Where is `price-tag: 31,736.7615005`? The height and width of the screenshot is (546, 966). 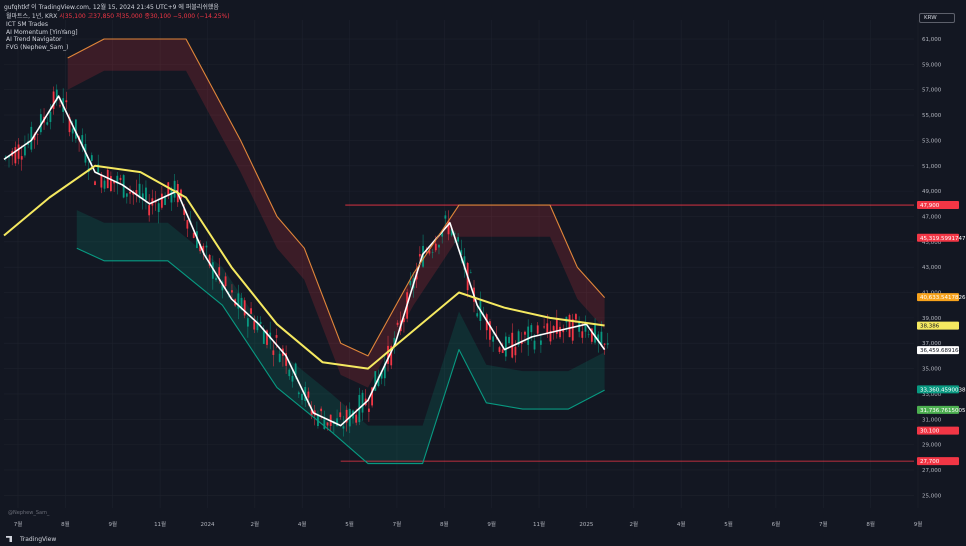
price-tag: 31,736.7615005 is located at coordinates (941, 409).